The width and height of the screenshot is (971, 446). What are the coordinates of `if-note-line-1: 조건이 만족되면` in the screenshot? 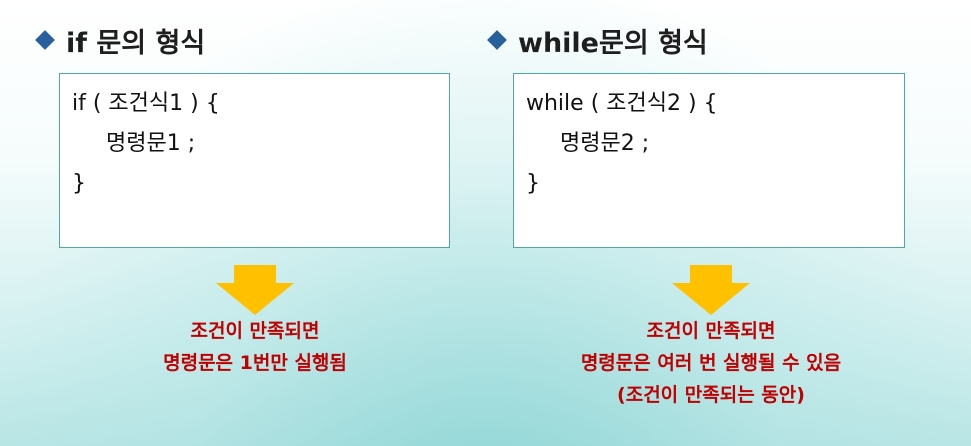 It's located at (255, 331).